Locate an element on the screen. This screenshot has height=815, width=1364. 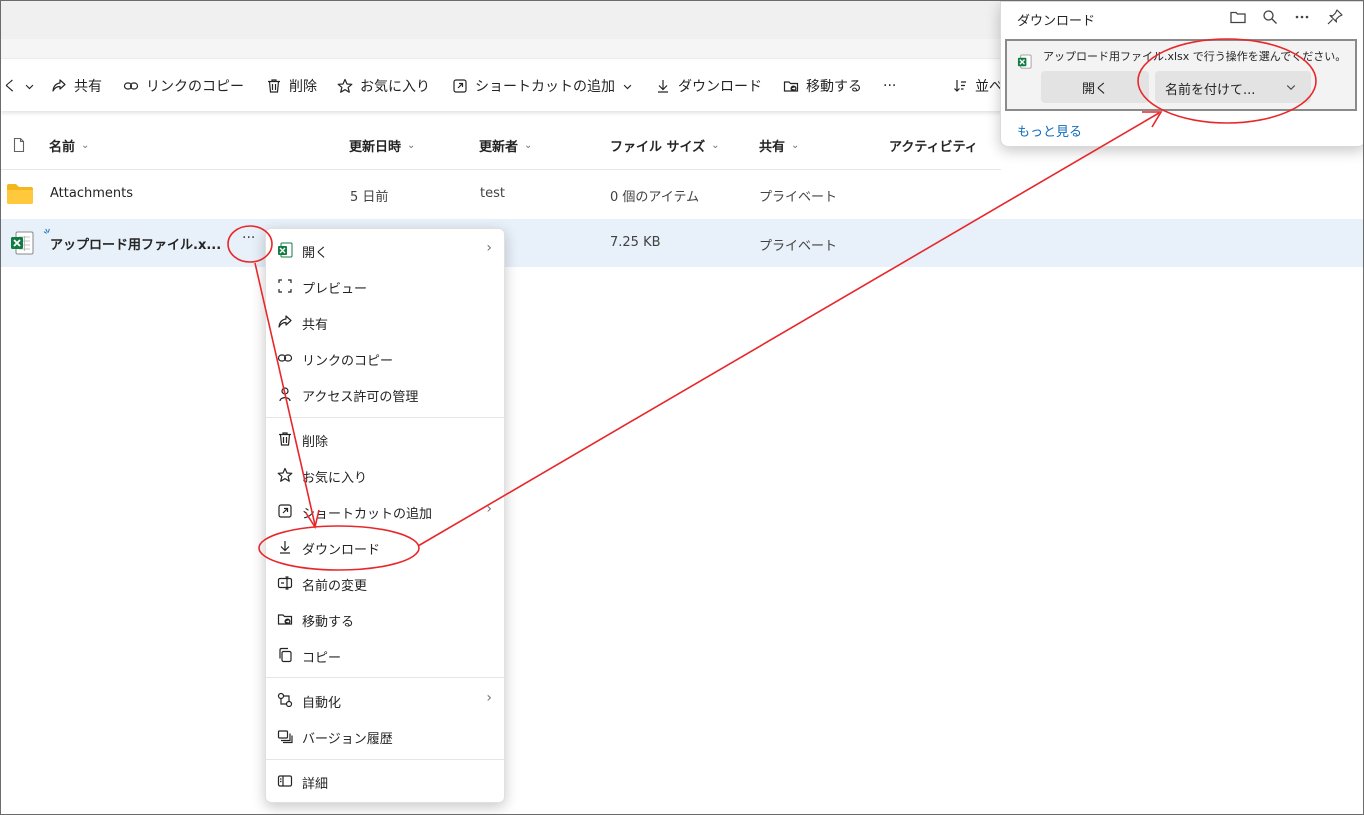
folder-icon is located at coordinates (20, 194).